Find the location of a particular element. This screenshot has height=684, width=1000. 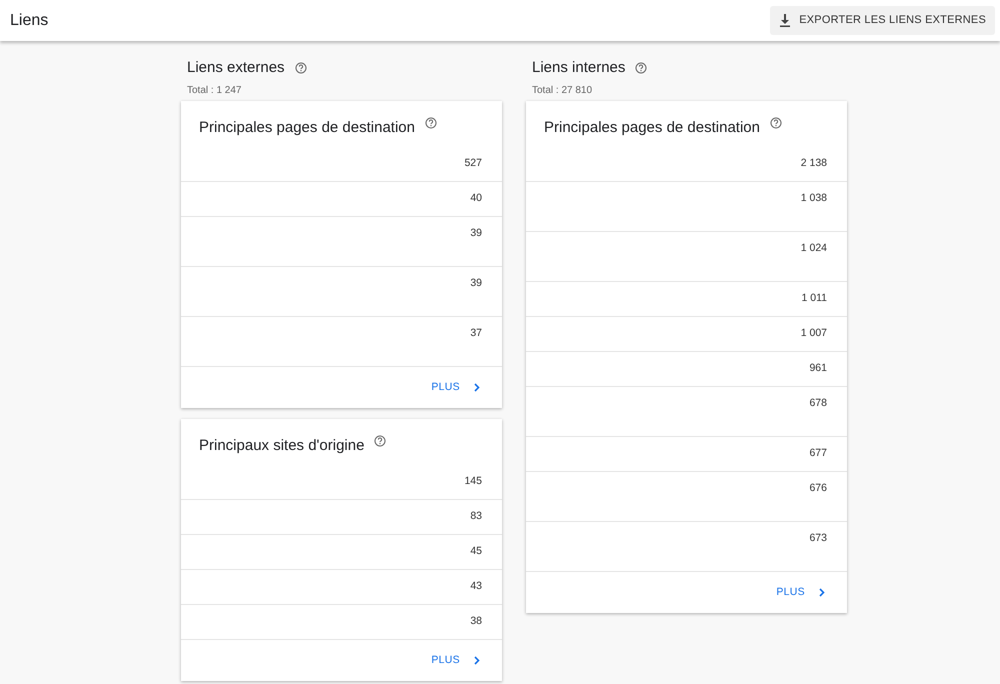

export-button: EXPORTER LES LIENS EXTERNES is located at coordinates (882, 20).